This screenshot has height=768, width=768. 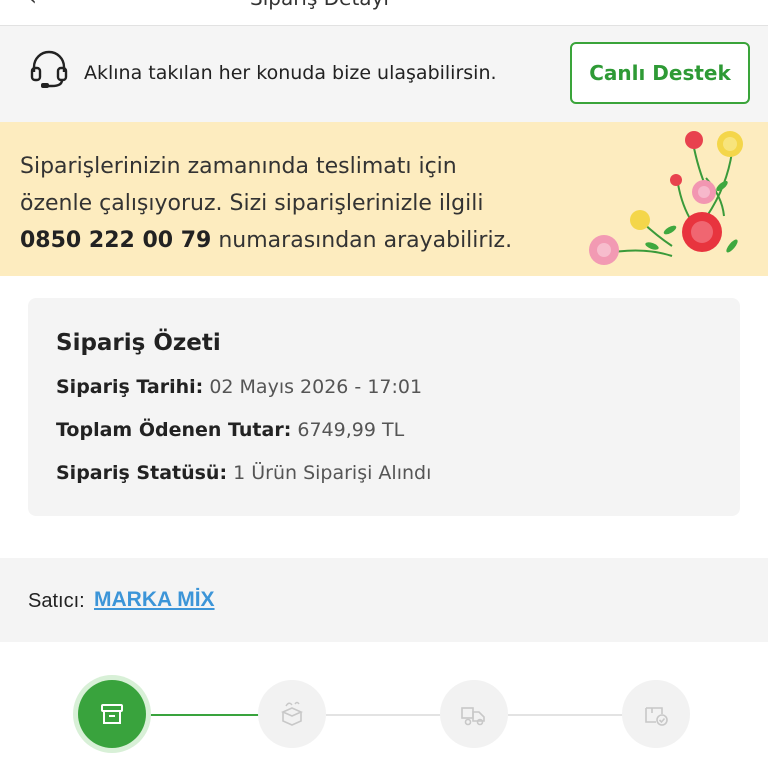 I want to click on delivery-truck-icon, so click(x=473, y=716).